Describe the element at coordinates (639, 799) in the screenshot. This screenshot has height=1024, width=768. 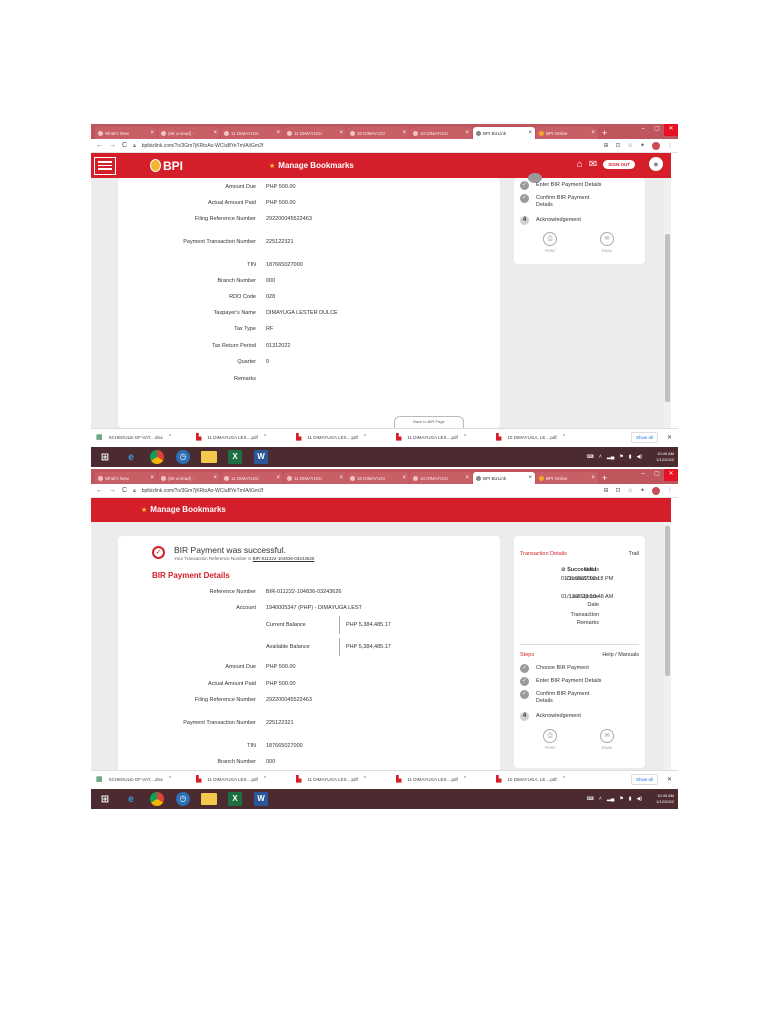
I see `volume-icon: ◀)` at that location.